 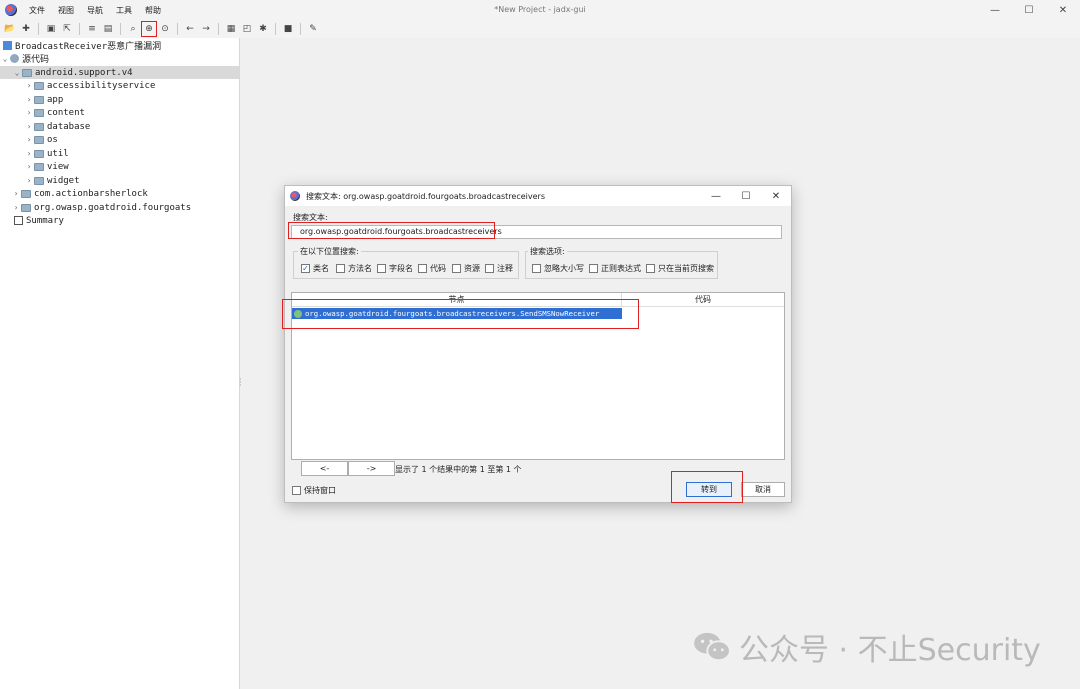 What do you see at coordinates (995, 10) in the screenshot?
I see `minimize-button: —` at bounding box center [995, 10].